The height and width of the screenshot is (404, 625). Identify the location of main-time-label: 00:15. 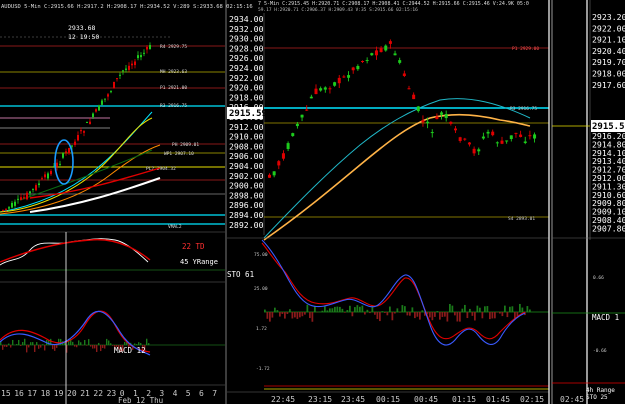
(388, 399).